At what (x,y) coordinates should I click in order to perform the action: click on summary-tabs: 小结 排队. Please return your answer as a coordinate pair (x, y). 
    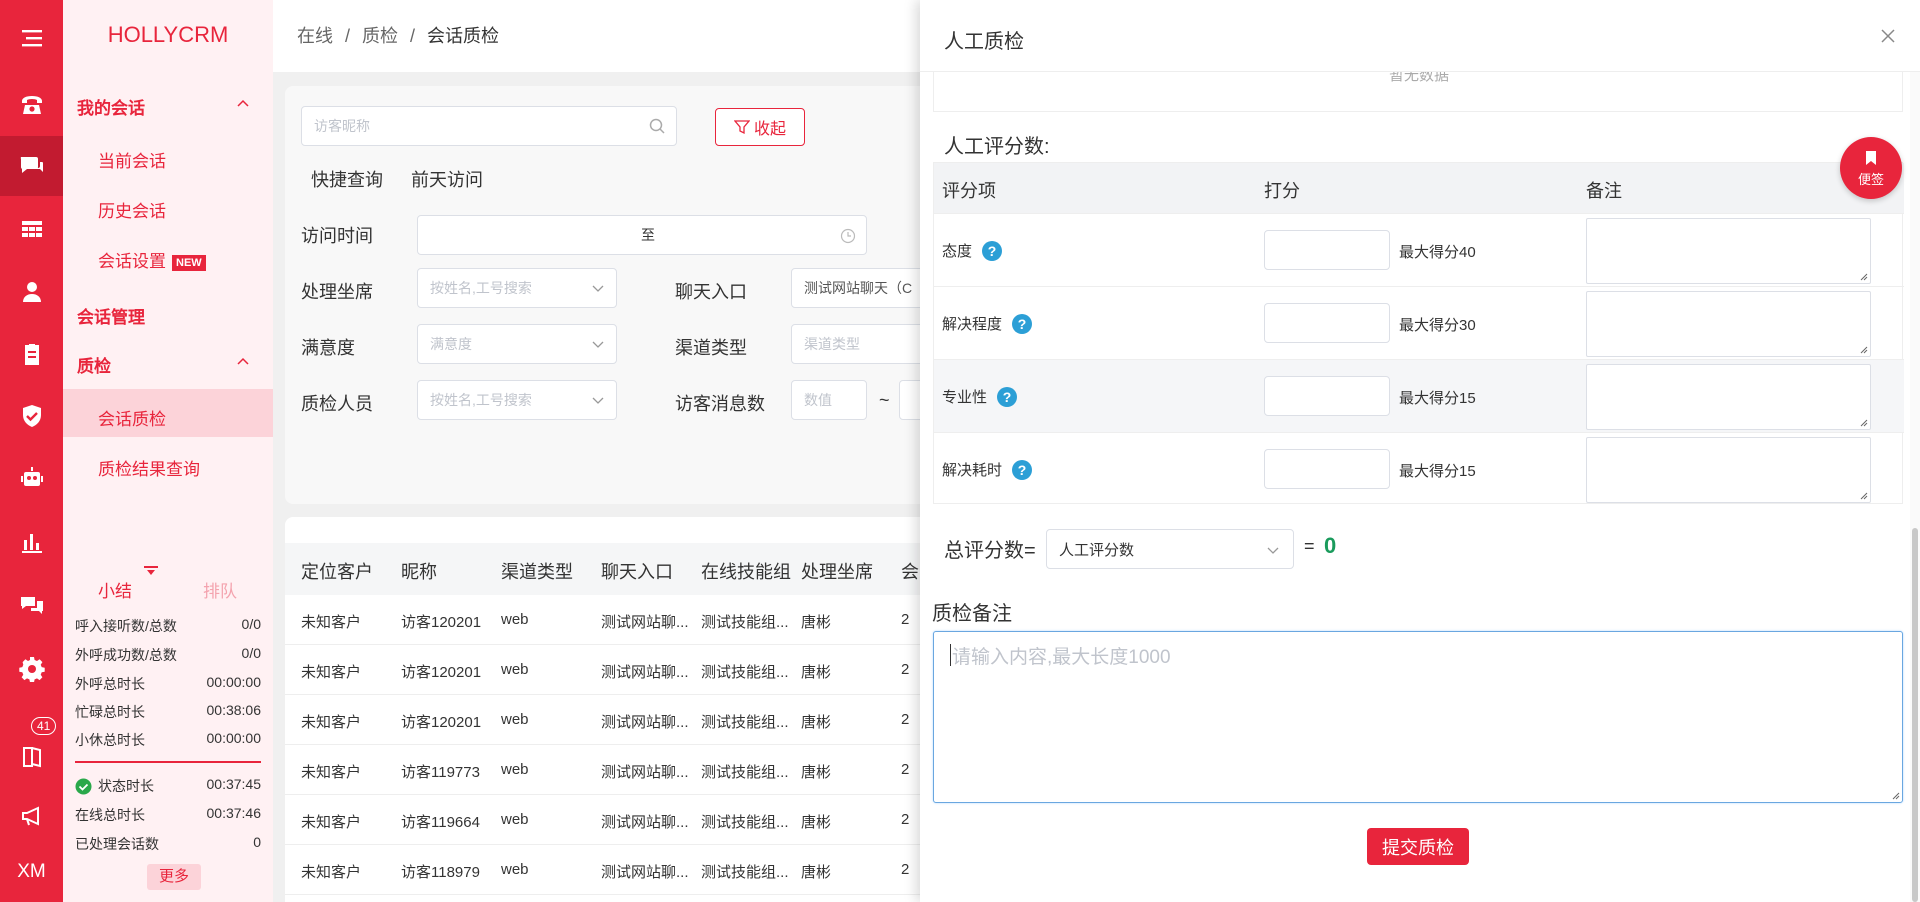
    Looking at the image, I should click on (168, 585).